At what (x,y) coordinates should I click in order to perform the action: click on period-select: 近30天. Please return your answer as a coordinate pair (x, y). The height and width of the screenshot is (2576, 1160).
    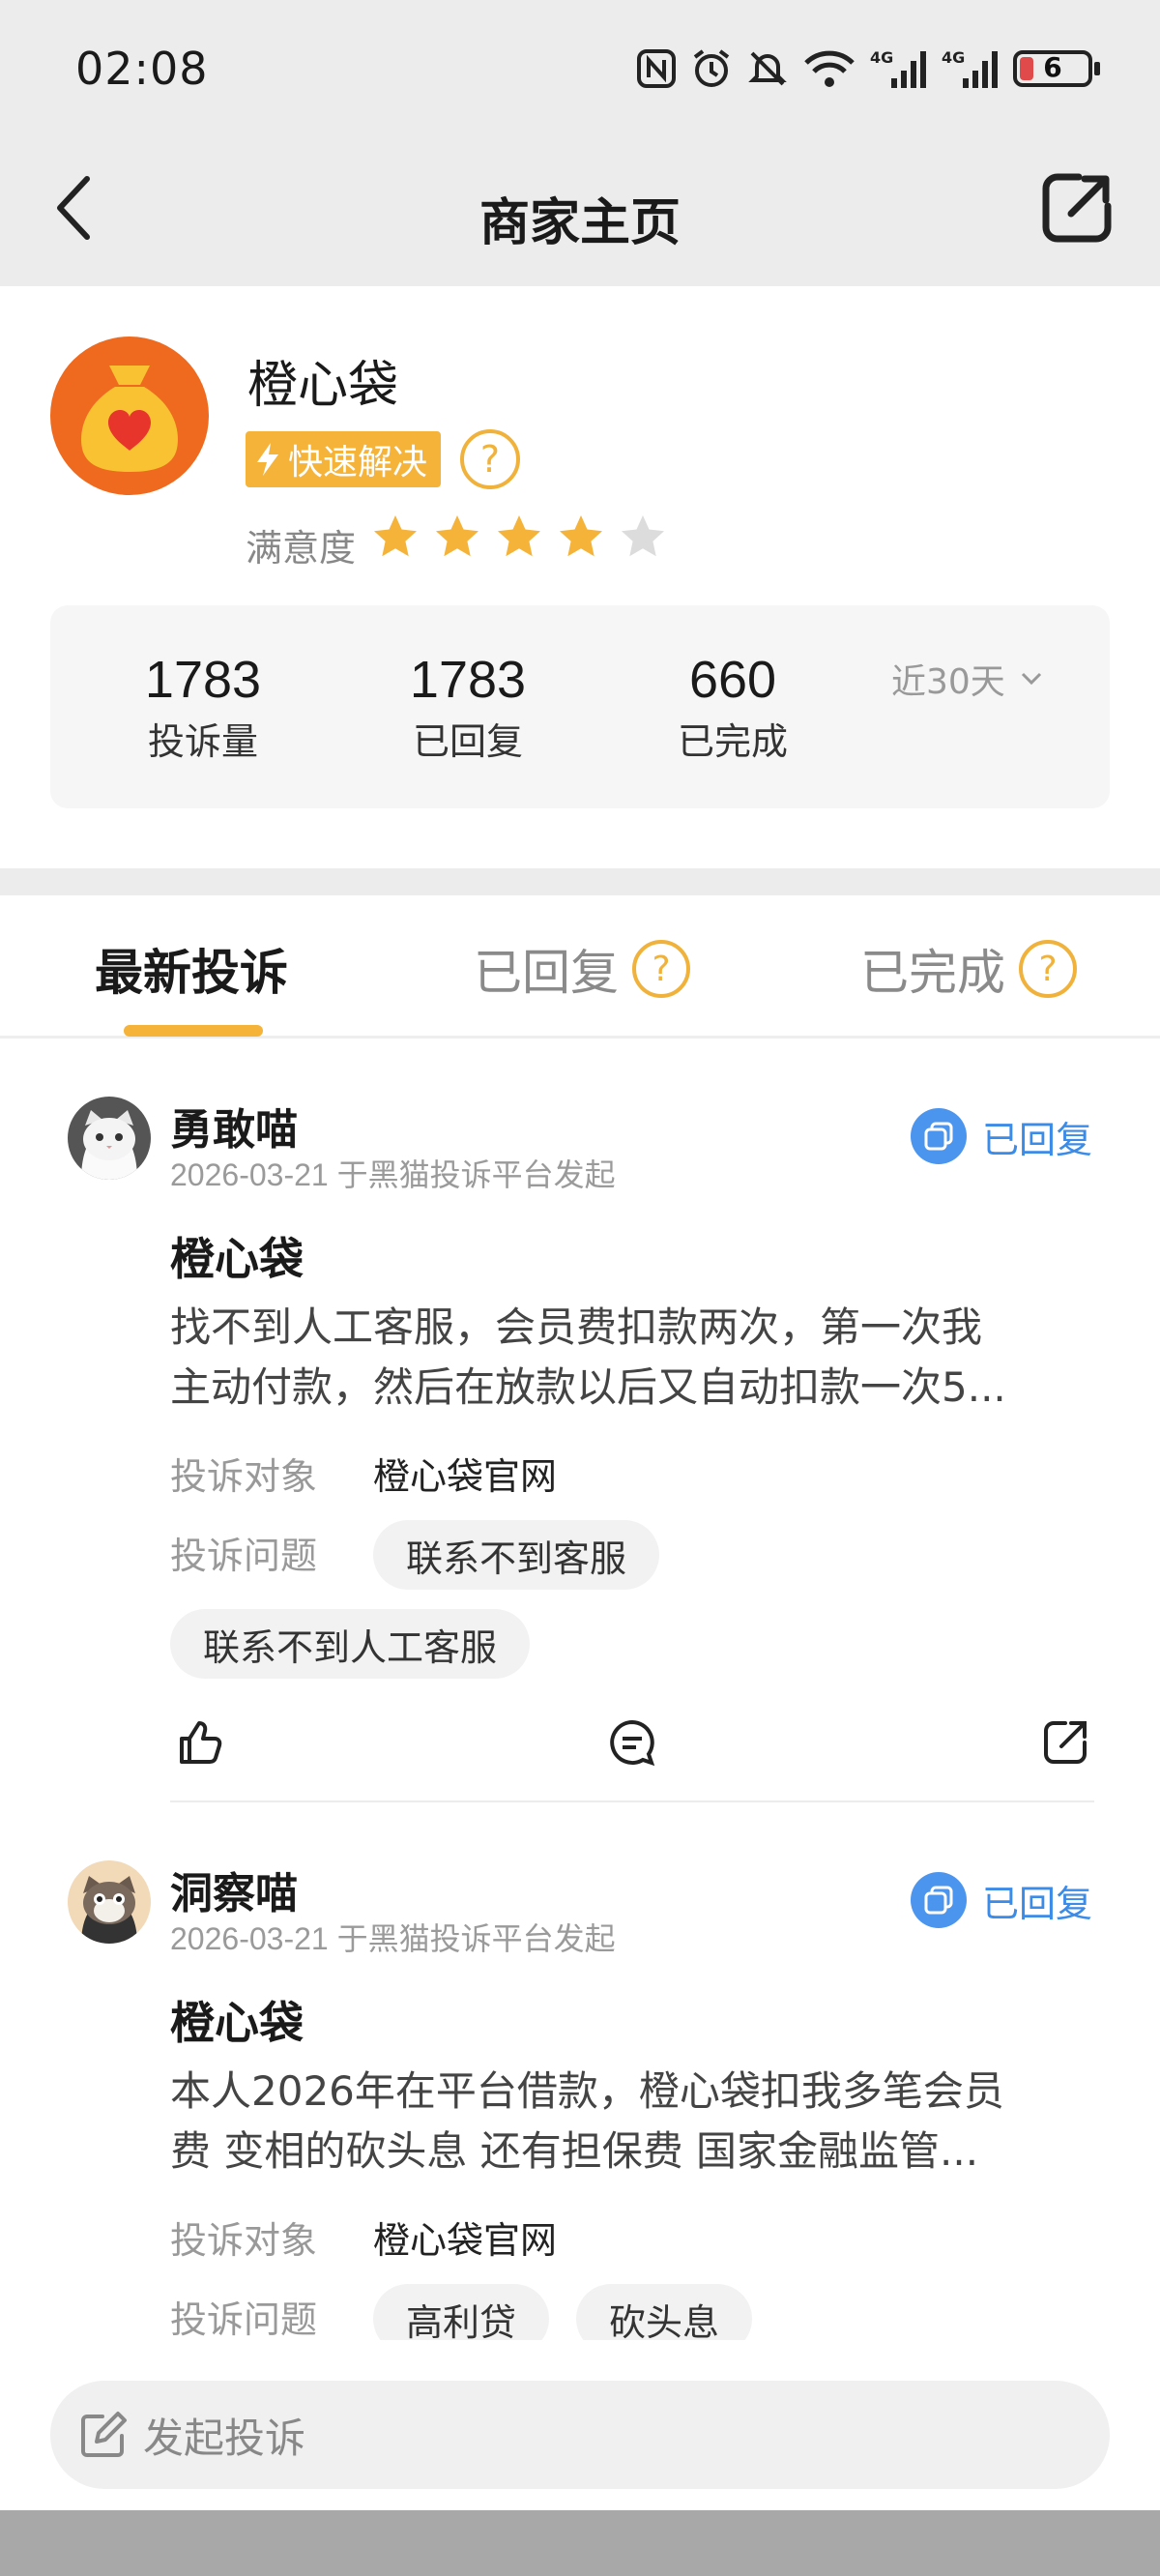
    Looking at the image, I should click on (967, 679).